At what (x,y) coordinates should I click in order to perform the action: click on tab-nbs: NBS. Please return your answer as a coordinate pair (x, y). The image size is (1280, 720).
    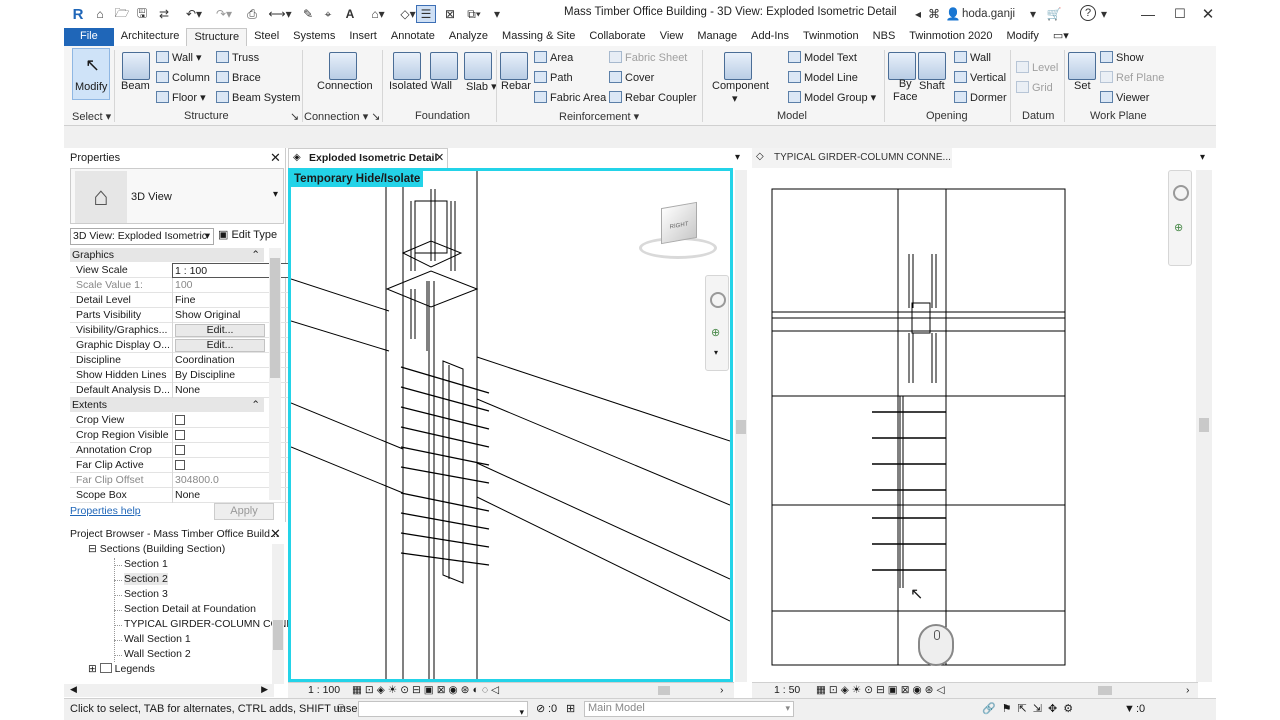
    Looking at the image, I should click on (884, 37).